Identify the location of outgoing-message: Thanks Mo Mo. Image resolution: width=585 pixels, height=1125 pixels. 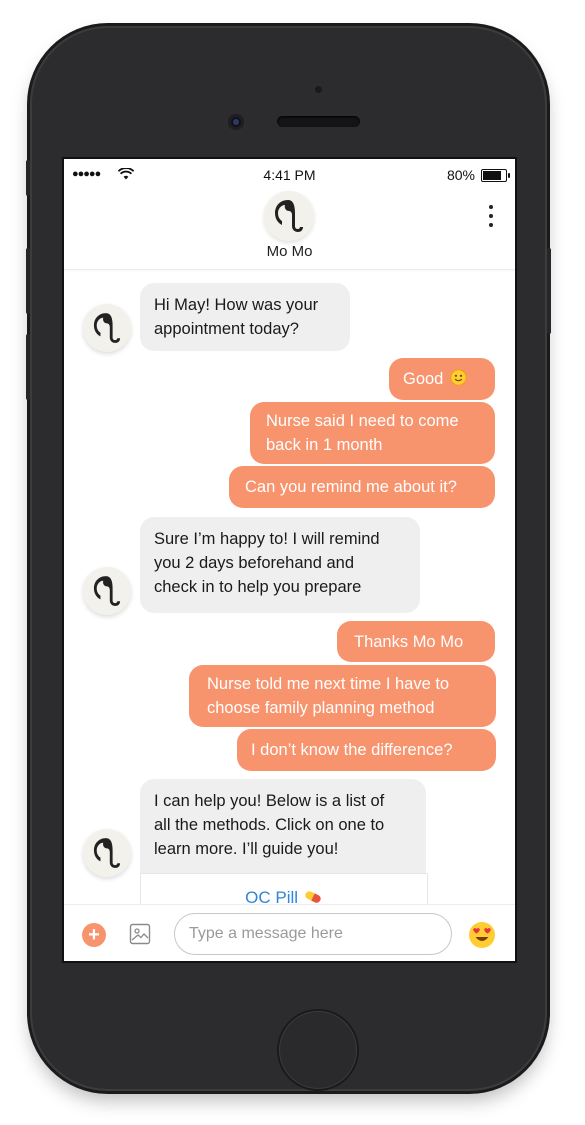
(416, 641).